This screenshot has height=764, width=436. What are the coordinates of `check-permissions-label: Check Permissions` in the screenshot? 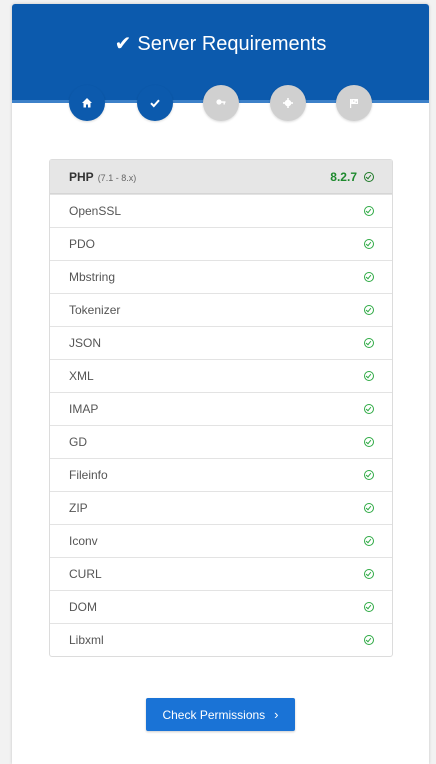 It's located at (214, 714).